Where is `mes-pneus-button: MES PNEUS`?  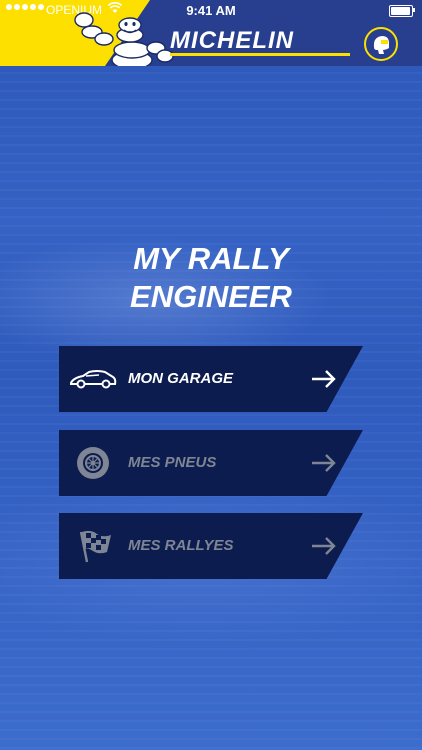
mes-pneus-button: MES PNEUS is located at coordinates (211, 463).